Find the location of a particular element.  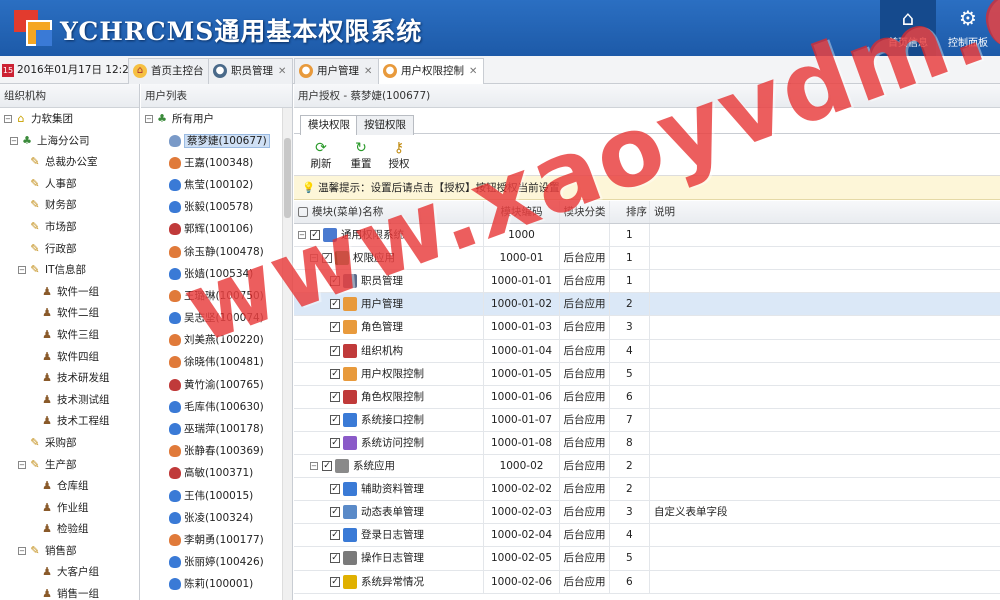

user-list-item: 吴志坚(100074) is located at coordinates (216, 318).